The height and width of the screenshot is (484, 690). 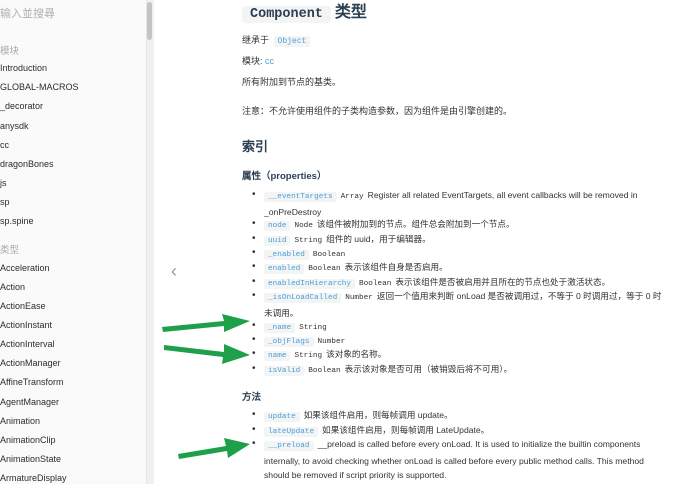 I want to click on method-name: __preload, so click(x=289, y=446).